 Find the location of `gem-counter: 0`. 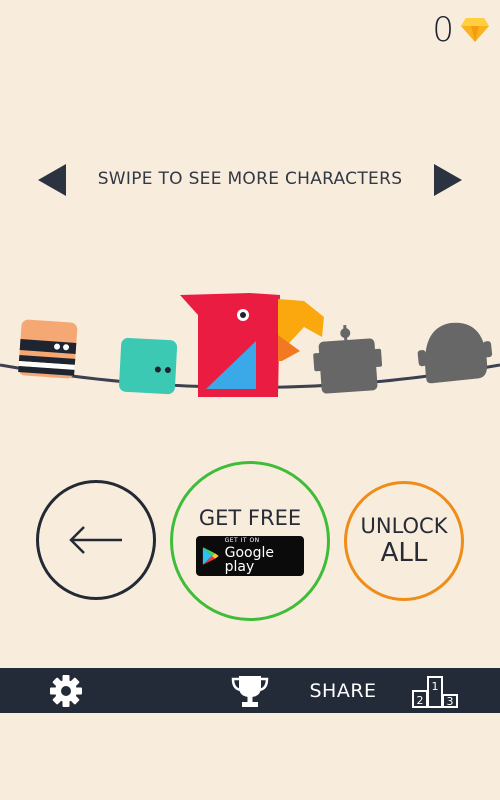

gem-counter: 0 is located at coordinates (461, 30).